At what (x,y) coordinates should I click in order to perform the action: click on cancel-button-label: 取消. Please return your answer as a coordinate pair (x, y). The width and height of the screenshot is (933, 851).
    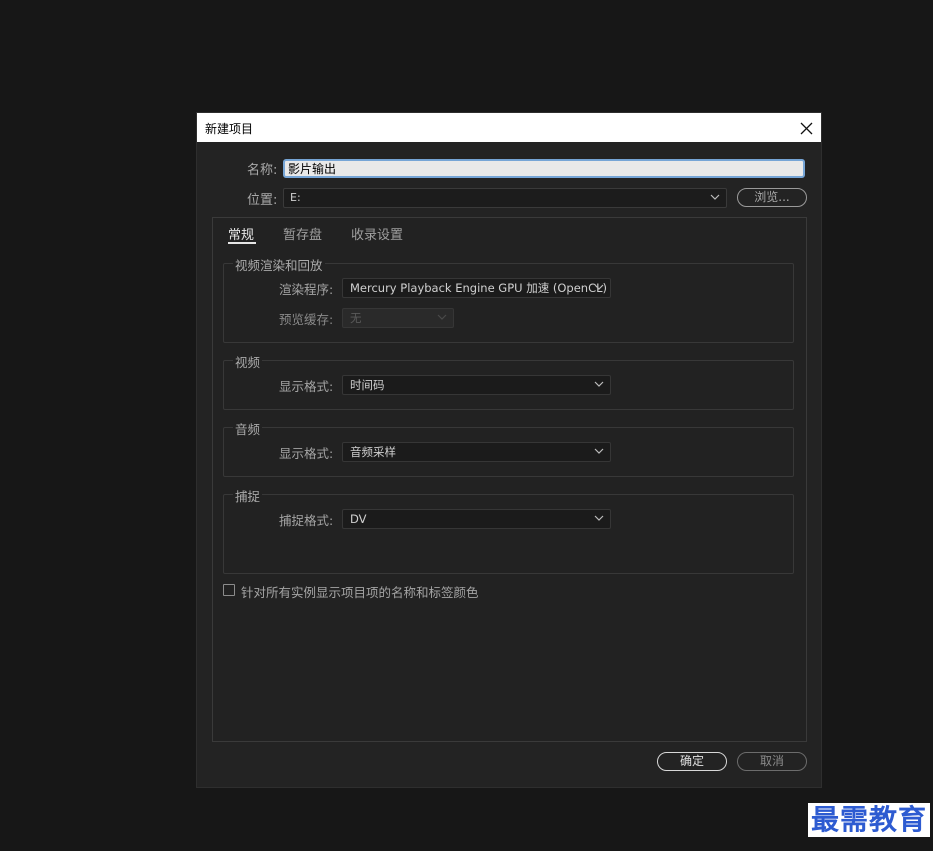
    Looking at the image, I should click on (771, 761).